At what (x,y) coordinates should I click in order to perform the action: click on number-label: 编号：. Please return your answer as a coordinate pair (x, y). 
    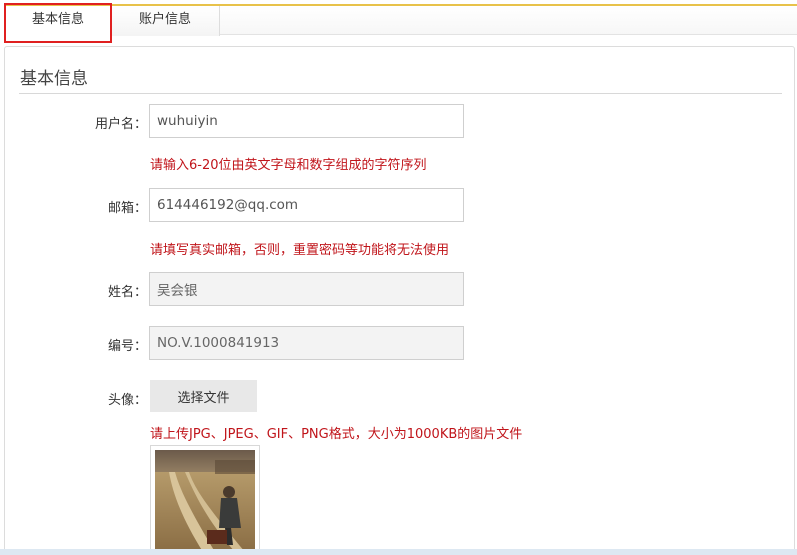
    Looking at the image, I should click on (127, 346).